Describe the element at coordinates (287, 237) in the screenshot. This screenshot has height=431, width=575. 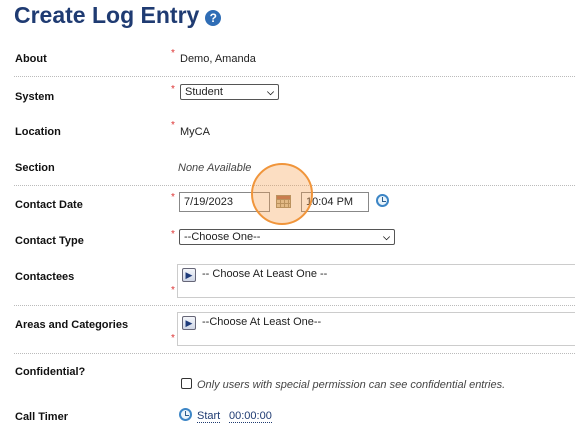
I see `contact-type-select: --Choose One-- ⌵` at that location.